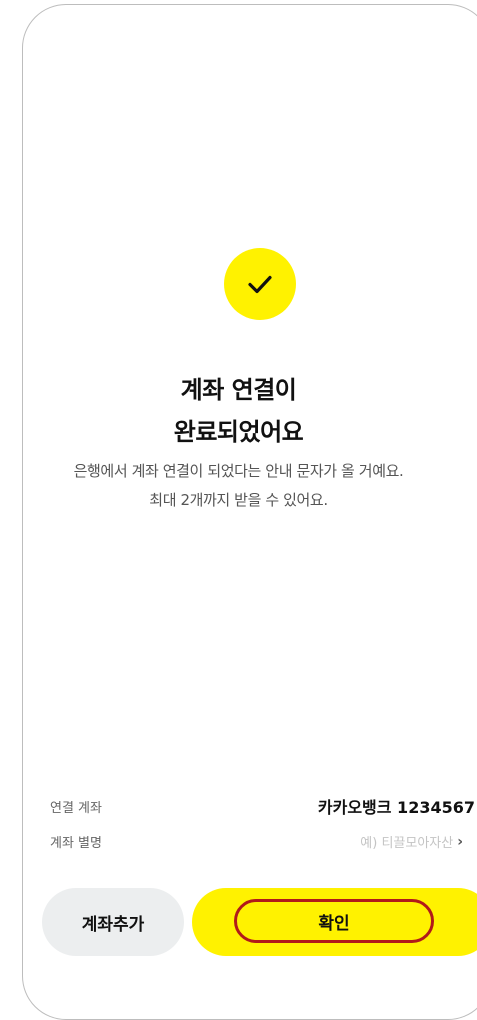 The height and width of the screenshot is (1020, 477). Describe the element at coordinates (460, 841) in the screenshot. I see `chevron-right-icon: ›` at that location.